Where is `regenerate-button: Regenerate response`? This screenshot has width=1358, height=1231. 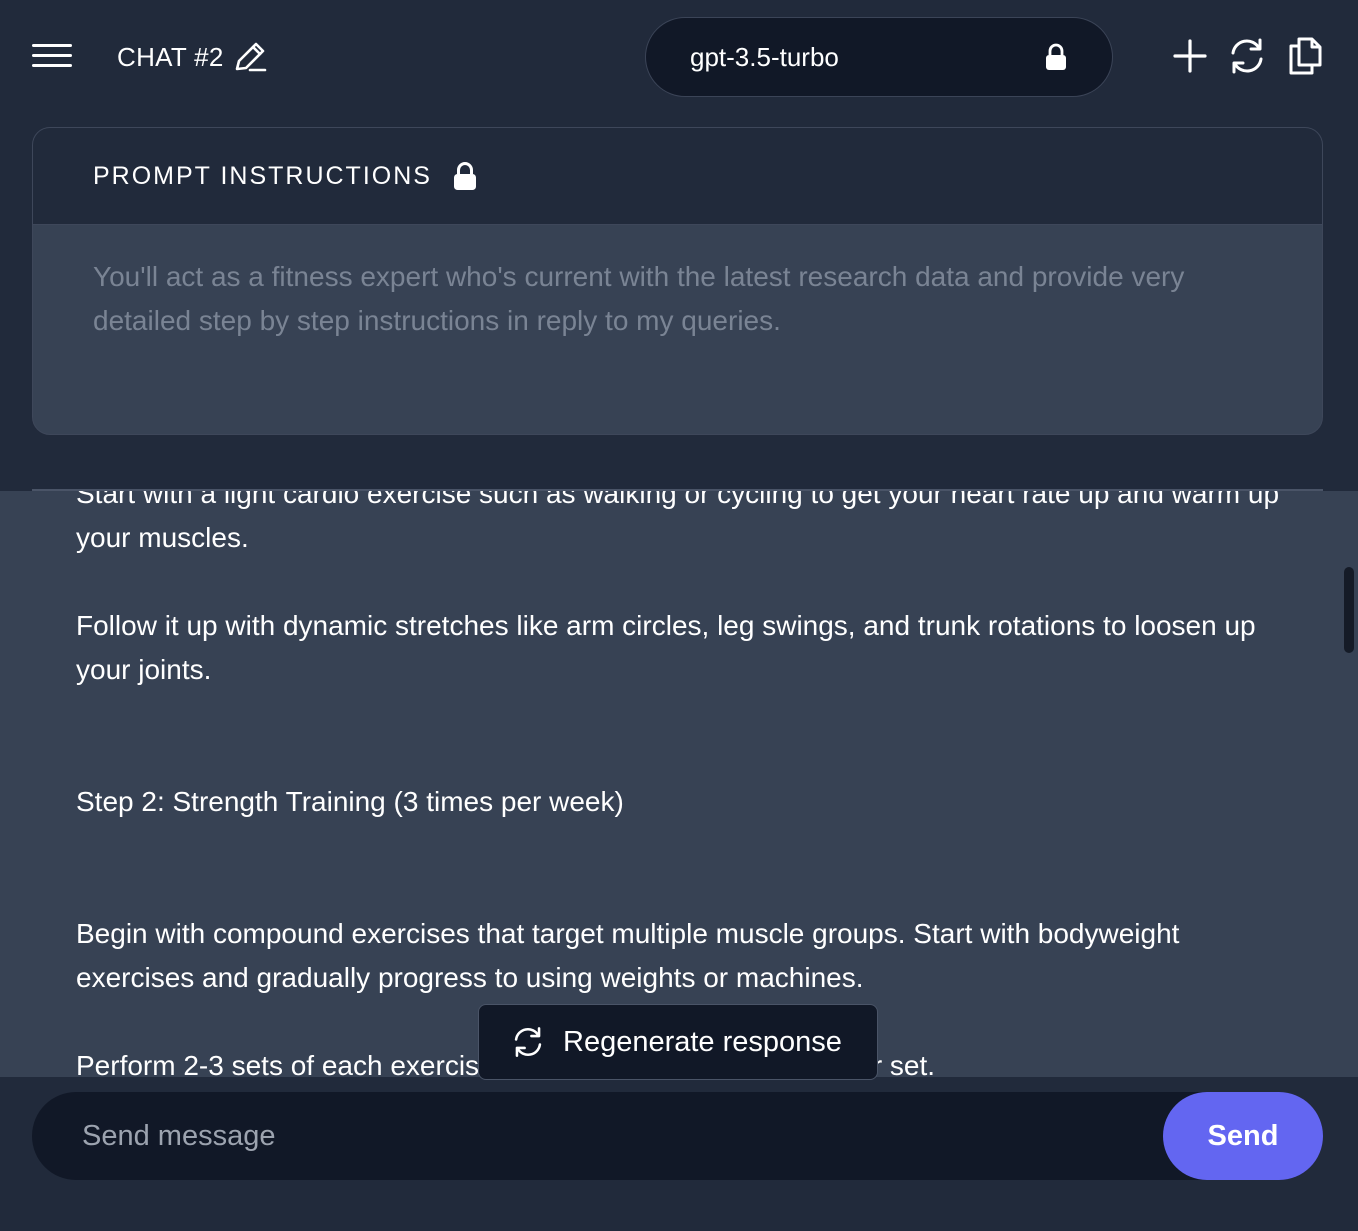 regenerate-button: Regenerate response is located at coordinates (678, 1042).